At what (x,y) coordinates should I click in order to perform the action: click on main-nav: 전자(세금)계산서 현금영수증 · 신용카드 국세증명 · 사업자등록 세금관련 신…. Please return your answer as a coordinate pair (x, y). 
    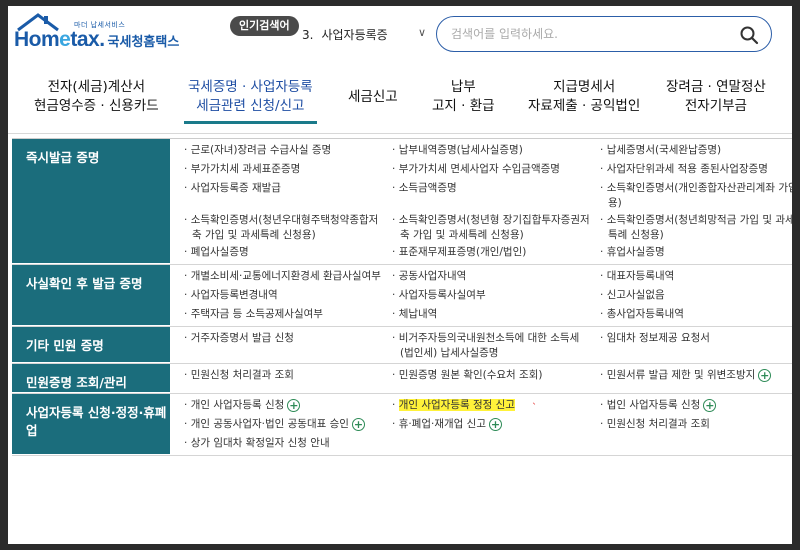
    Looking at the image, I should click on (400, 100).